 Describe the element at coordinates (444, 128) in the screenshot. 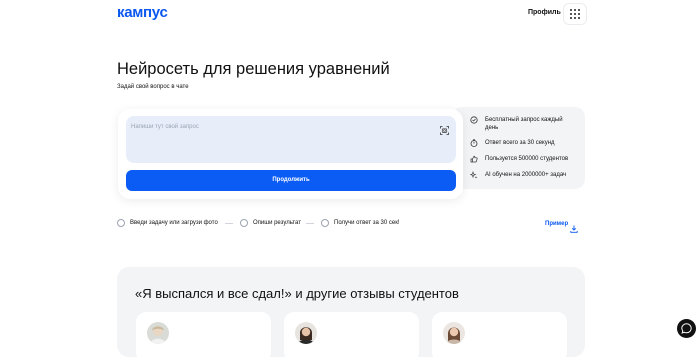

I see `camera-scan-icon` at that location.